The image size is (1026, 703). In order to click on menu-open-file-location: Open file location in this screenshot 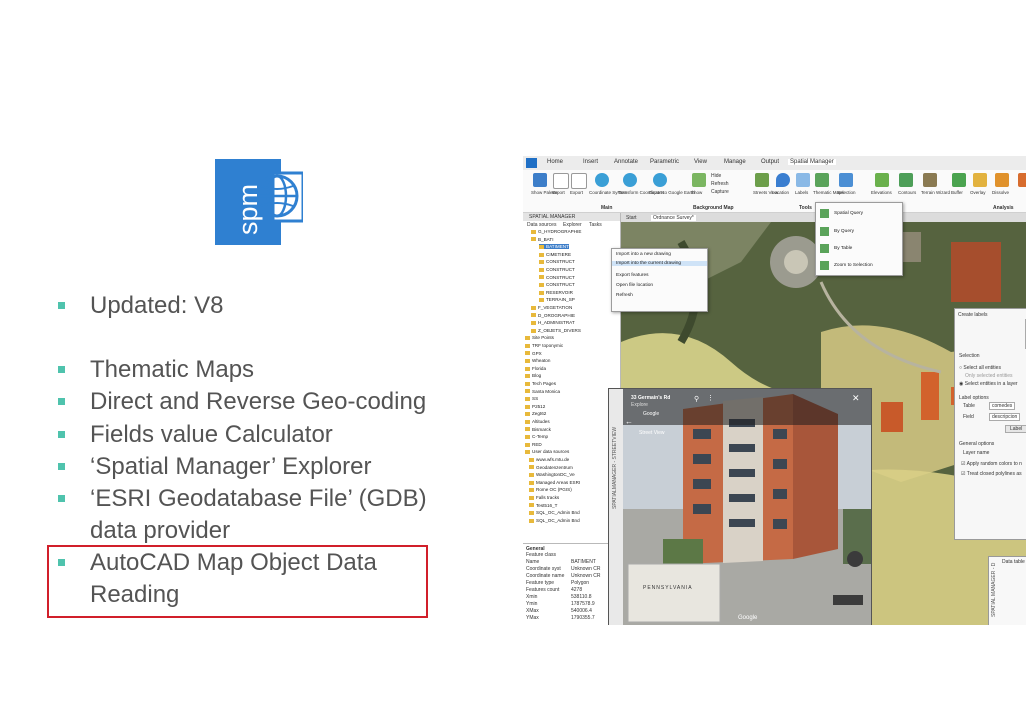, I will do `click(634, 285)`.